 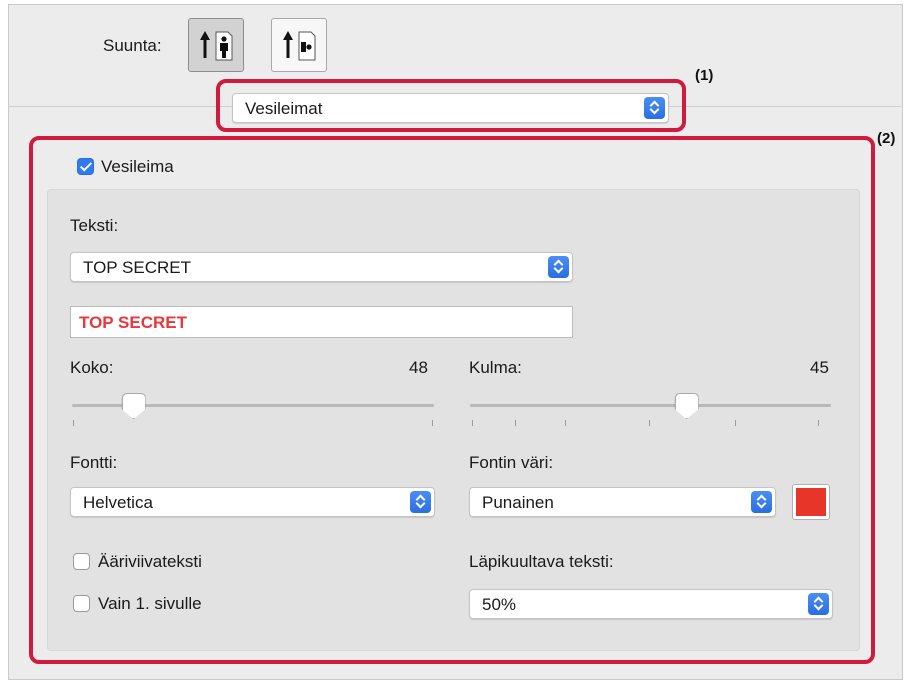 What do you see at coordinates (499, 604) in the screenshot?
I see `transparency-select-value: 50%` at bounding box center [499, 604].